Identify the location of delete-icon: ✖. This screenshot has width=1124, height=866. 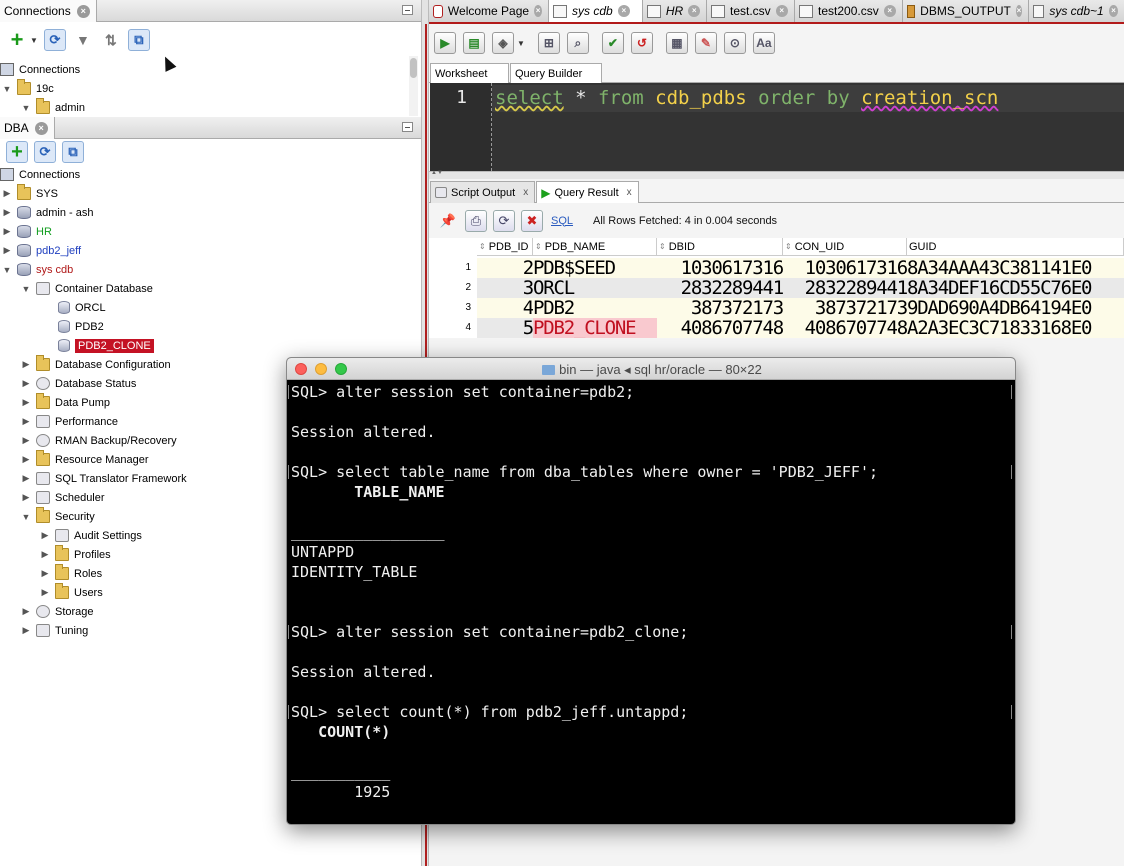
(532, 220).